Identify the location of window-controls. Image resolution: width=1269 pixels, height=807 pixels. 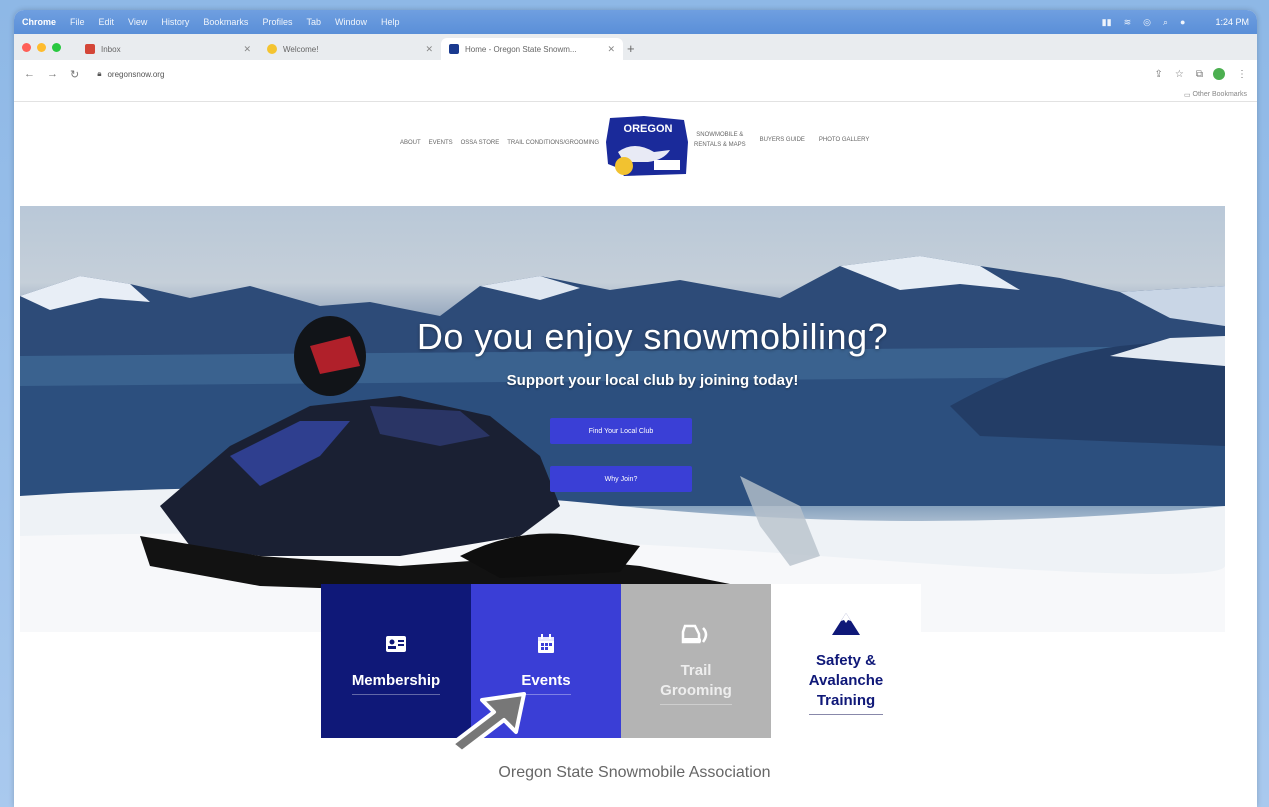
(41, 47).